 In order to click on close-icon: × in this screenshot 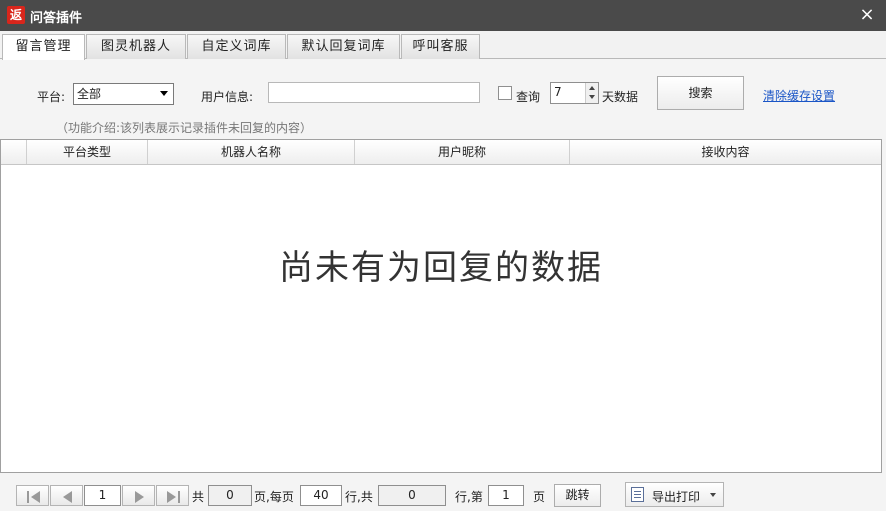, I will do `click(867, 15)`.